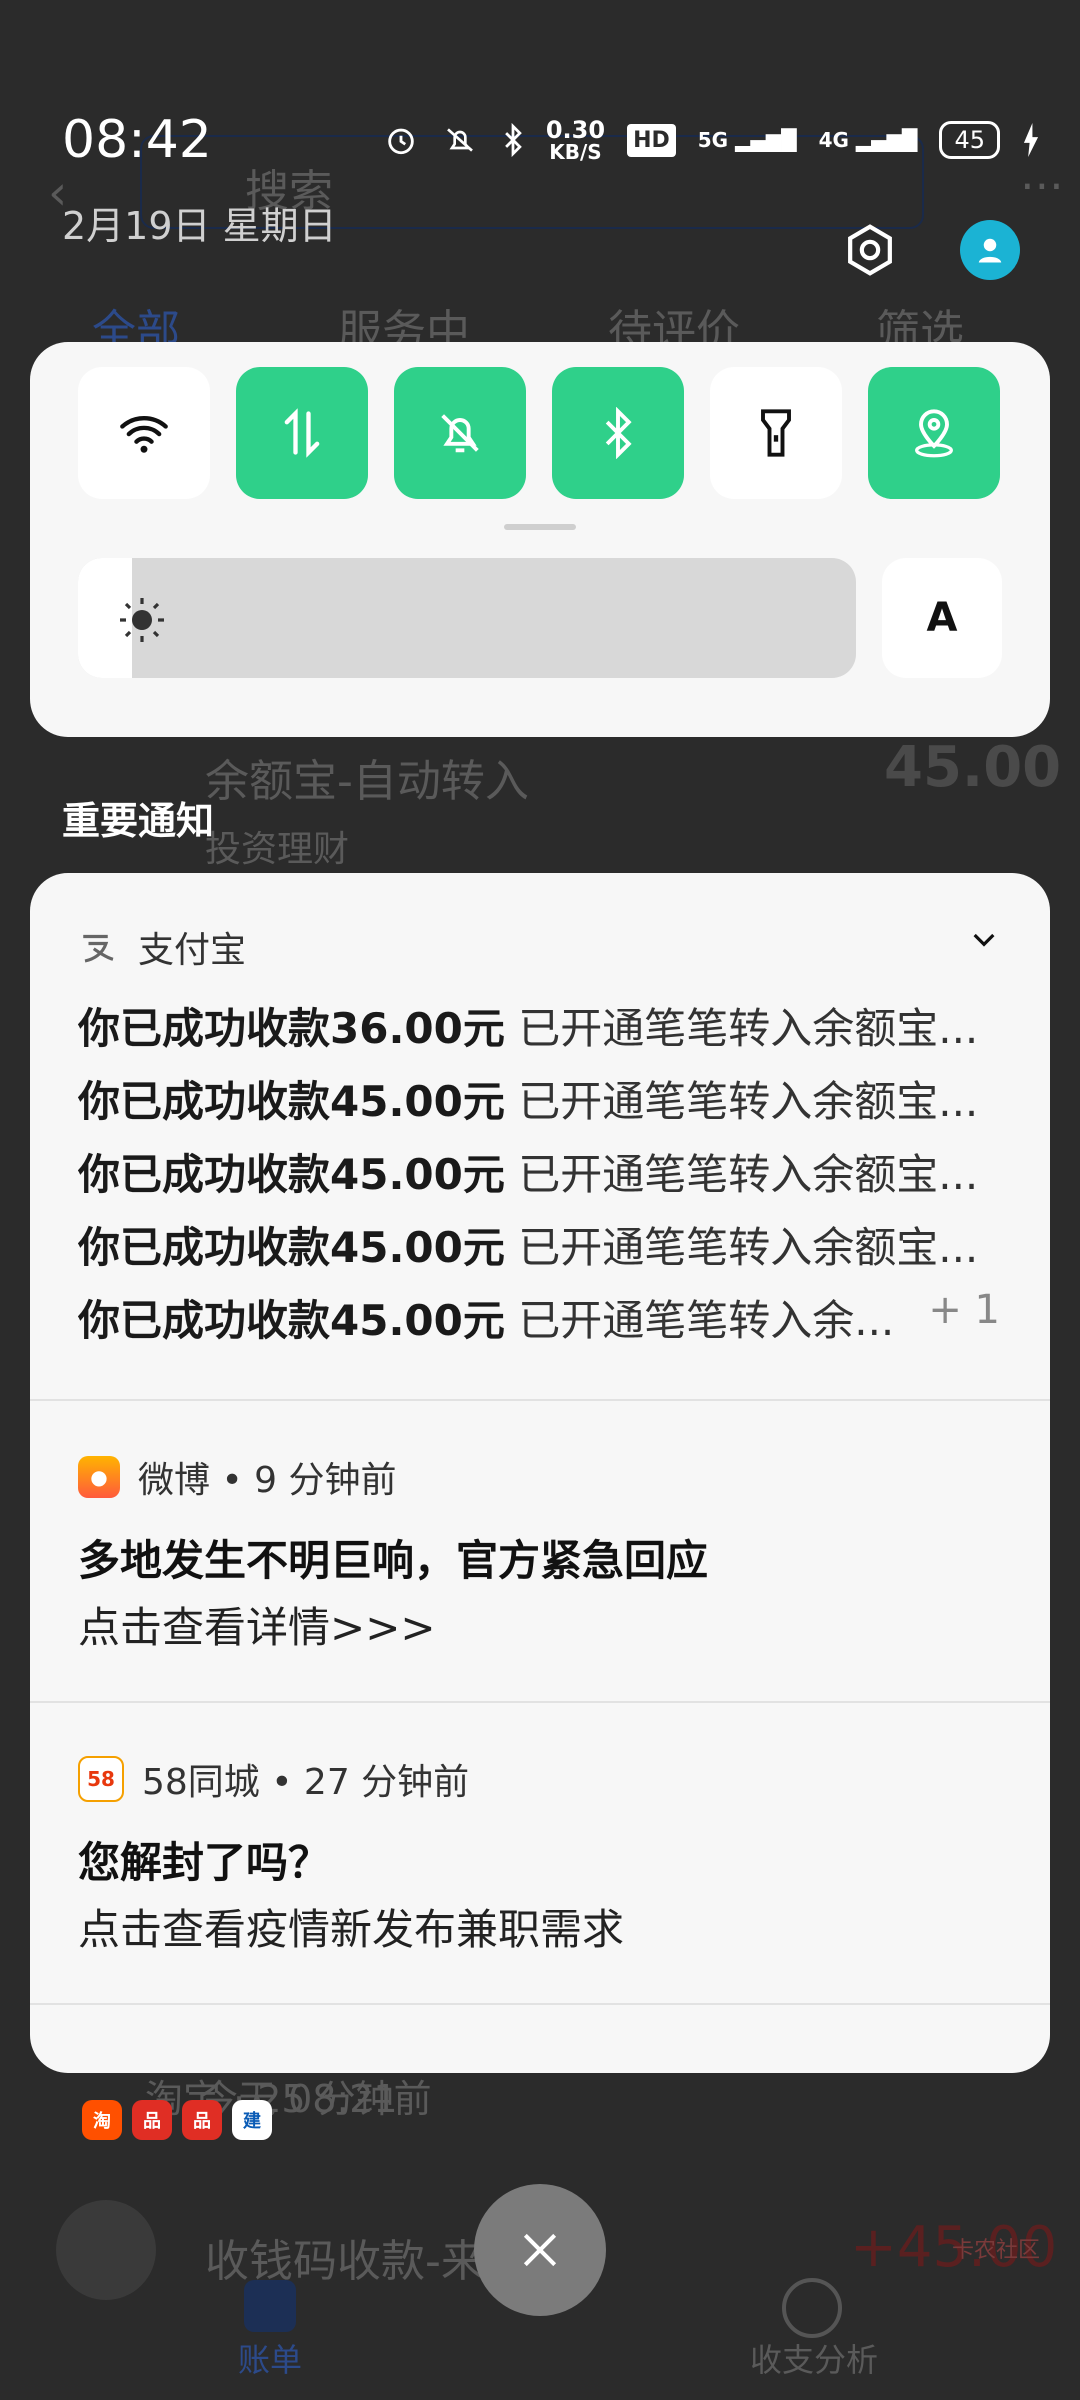 This screenshot has height=2400, width=1080. Describe the element at coordinates (252, 2120) in the screenshot. I see `ccb-mini-icon: 建` at that location.